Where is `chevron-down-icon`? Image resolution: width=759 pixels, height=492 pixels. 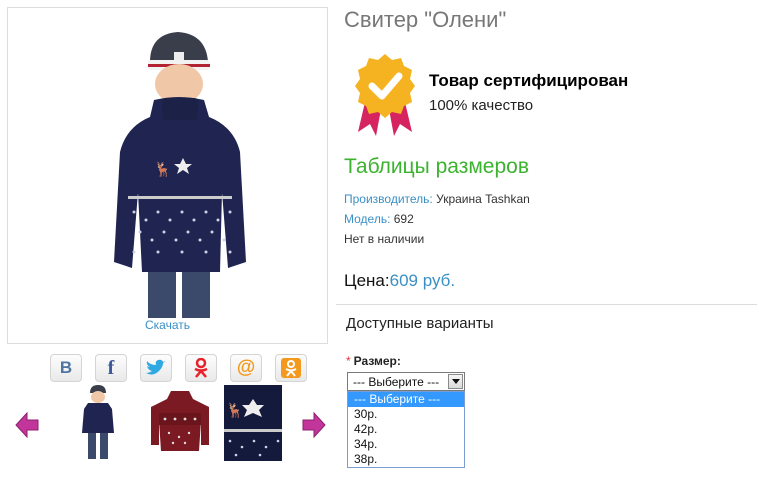
chevron-down-icon is located at coordinates (455, 381).